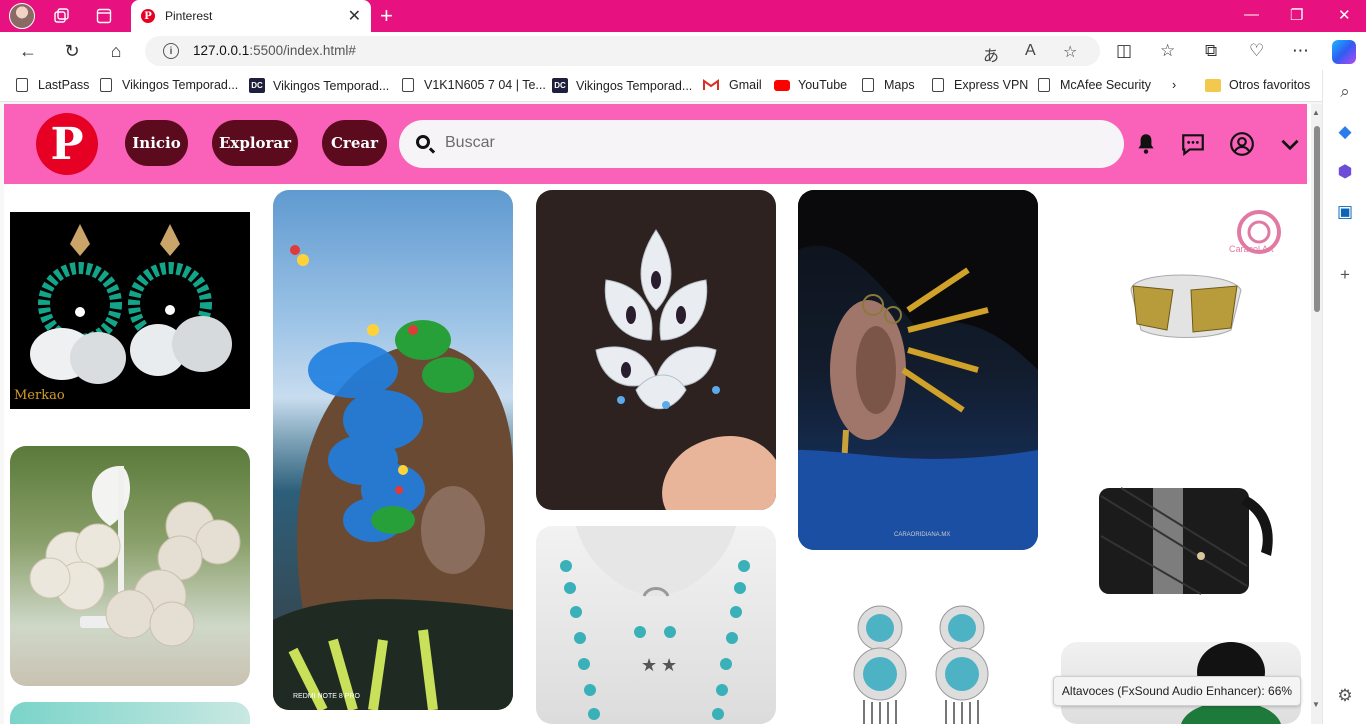 Image resolution: width=1366 pixels, height=724 pixels. What do you see at coordinates (685, 369) in the screenshot?
I see `white-flower-brooch-image` at bounding box center [685, 369].